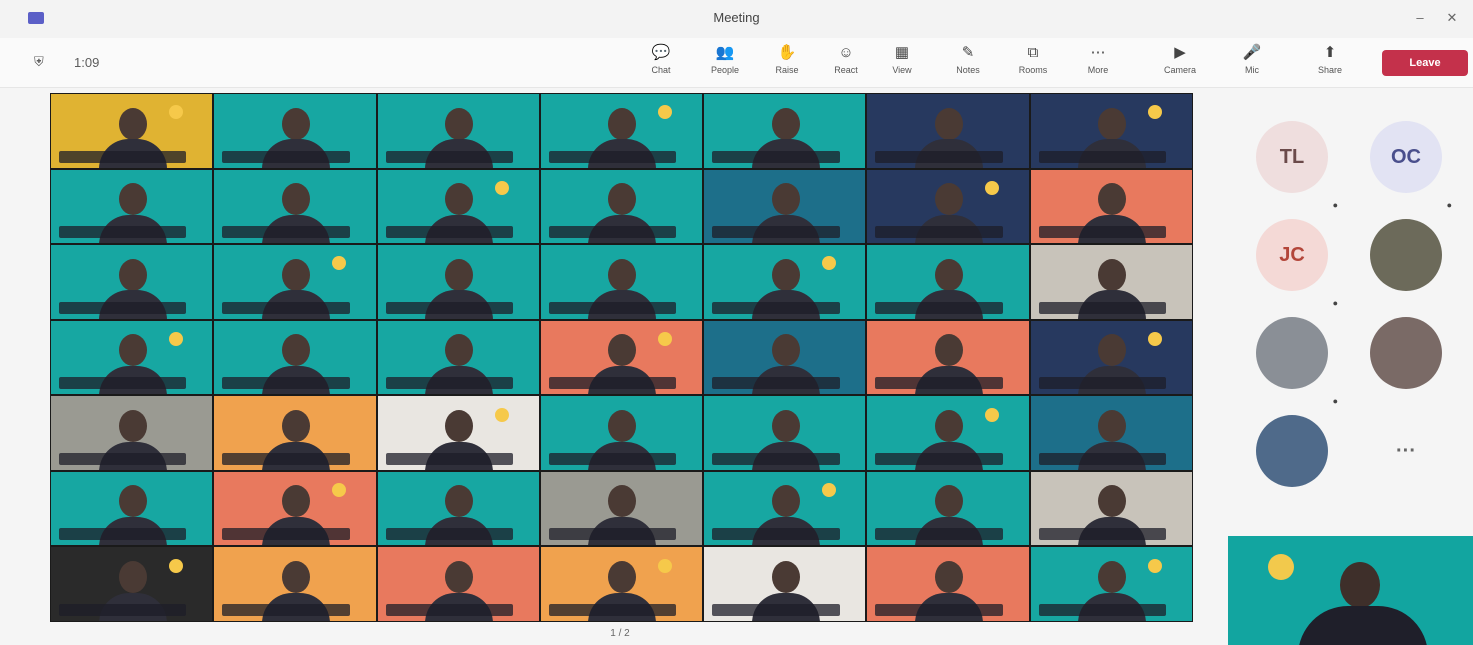 This screenshot has height=645, width=1473. Describe the element at coordinates (1033, 64) in the screenshot. I see `rooms-button: ⧉ Rooms` at that location.